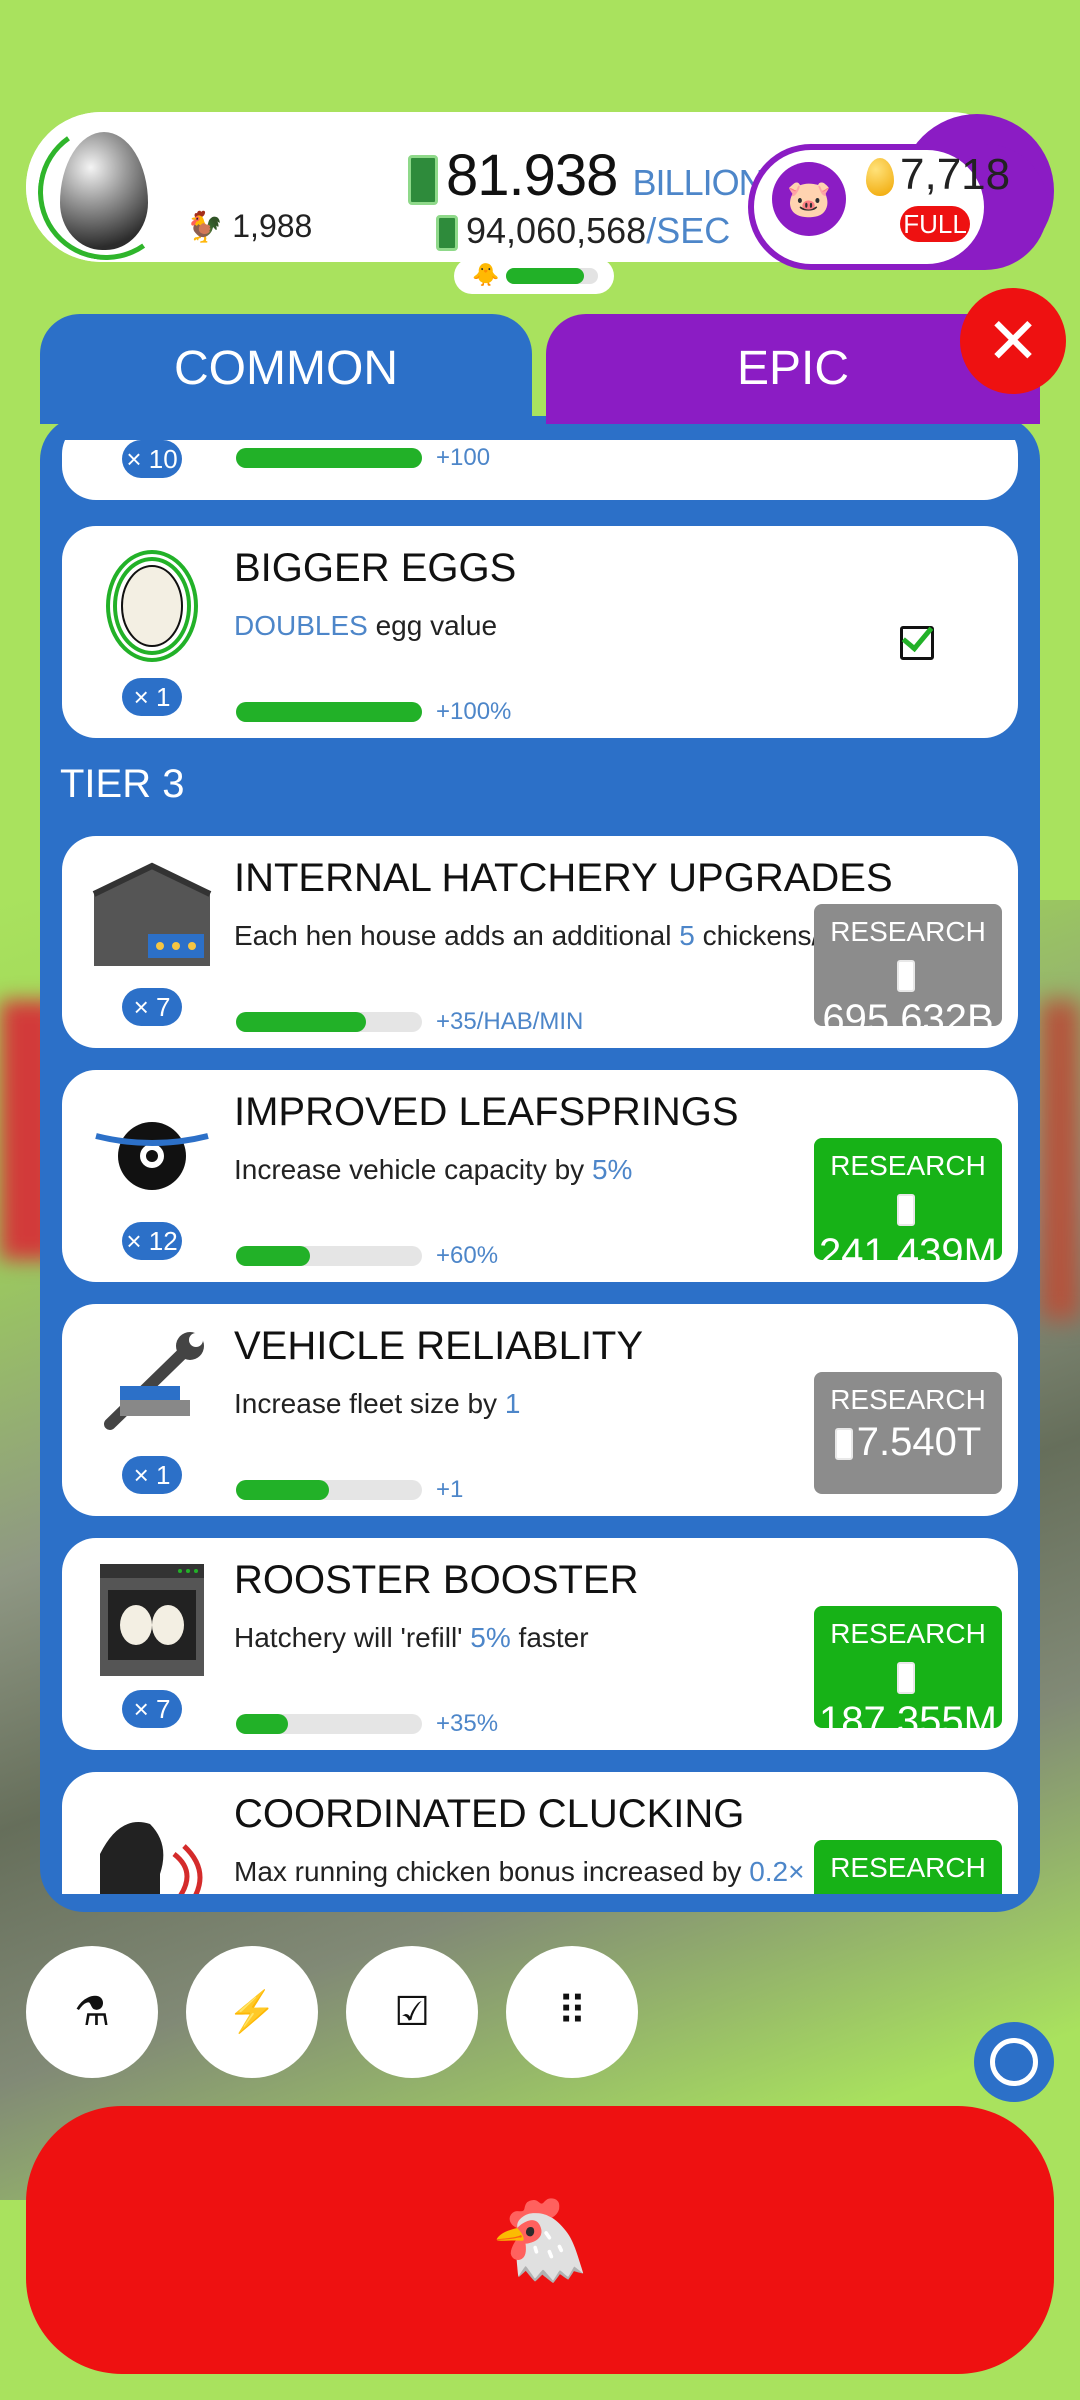 The width and height of the screenshot is (1080, 2400). Describe the element at coordinates (880, 177) in the screenshot. I see `golden-egg-icon` at that location.